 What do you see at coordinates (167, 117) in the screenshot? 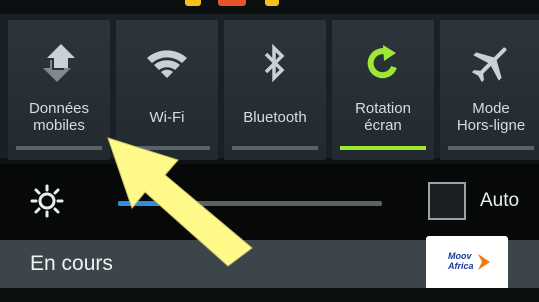
I see `tile-label: Wi-Fi` at bounding box center [167, 117].